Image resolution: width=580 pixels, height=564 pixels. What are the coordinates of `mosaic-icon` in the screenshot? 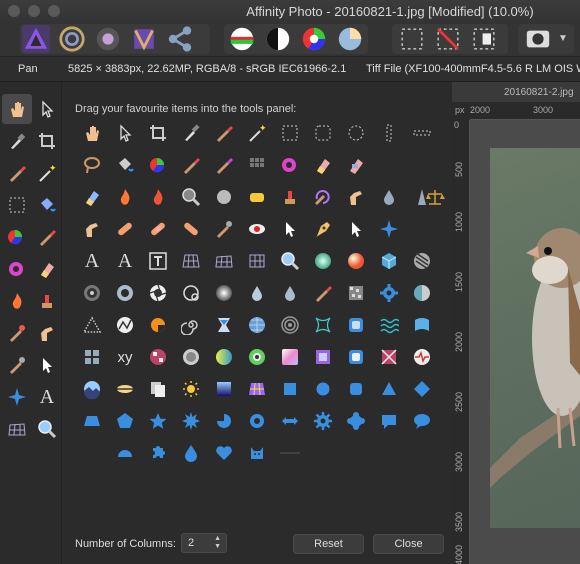 It's located at (158, 357).